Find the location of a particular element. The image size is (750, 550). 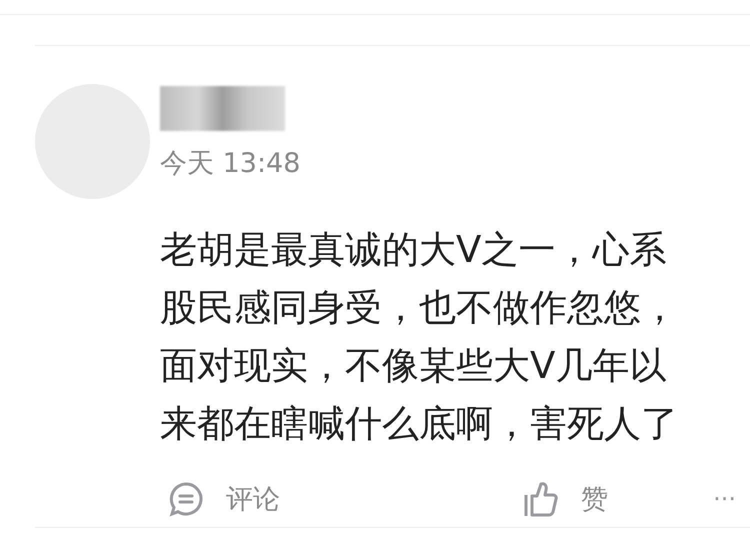

like-button: 赞 is located at coordinates (565, 499).